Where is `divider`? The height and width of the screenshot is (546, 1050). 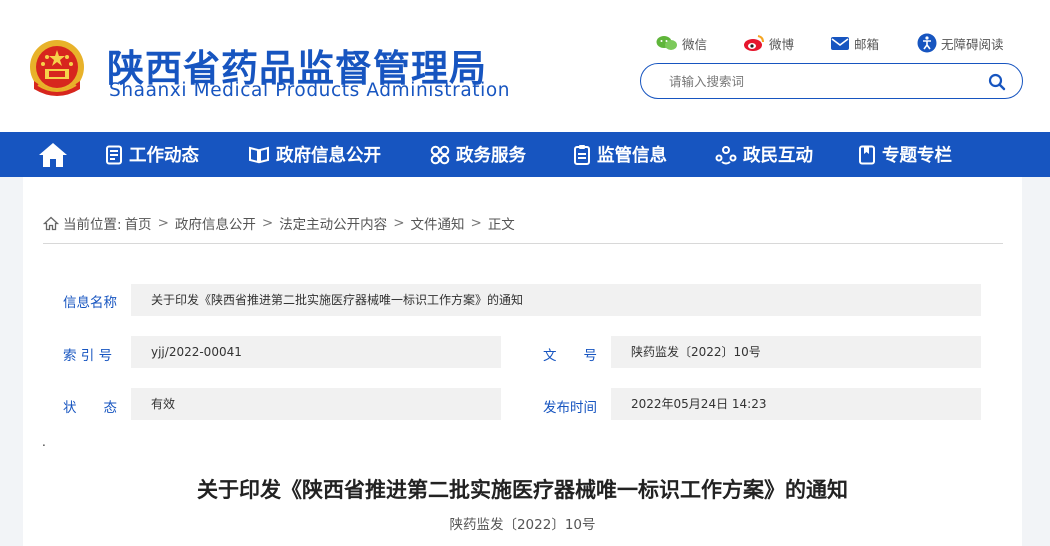 divider is located at coordinates (523, 243).